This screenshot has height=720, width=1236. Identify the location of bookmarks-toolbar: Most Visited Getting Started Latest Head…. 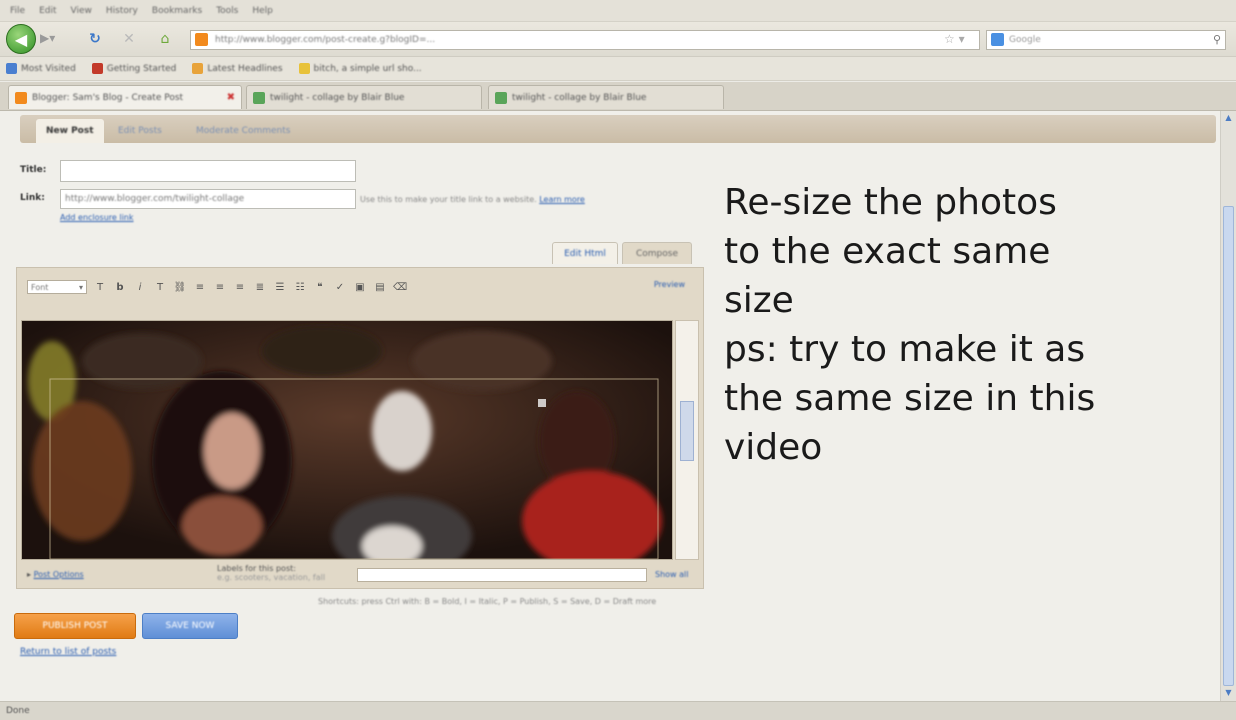
(618, 69).